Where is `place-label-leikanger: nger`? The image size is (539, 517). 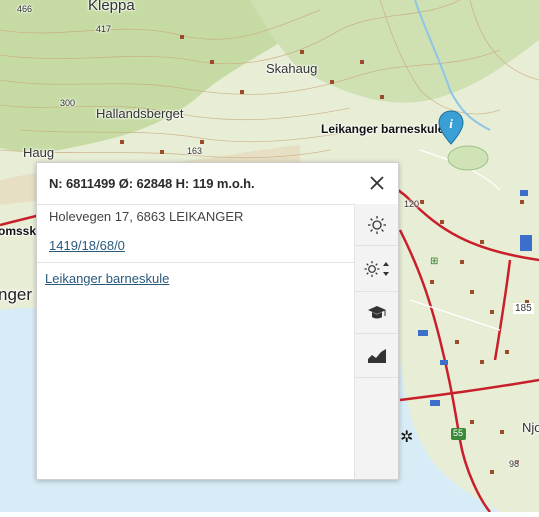
place-label-leikanger: nger is located at coordinates (16, 294).